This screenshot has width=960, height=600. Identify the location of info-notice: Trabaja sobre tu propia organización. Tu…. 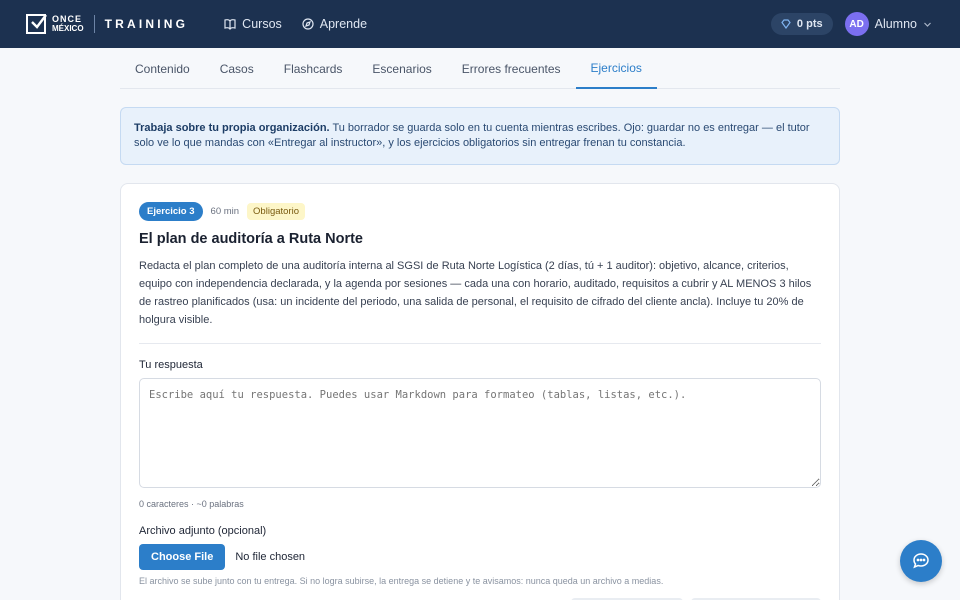
(480, 136).